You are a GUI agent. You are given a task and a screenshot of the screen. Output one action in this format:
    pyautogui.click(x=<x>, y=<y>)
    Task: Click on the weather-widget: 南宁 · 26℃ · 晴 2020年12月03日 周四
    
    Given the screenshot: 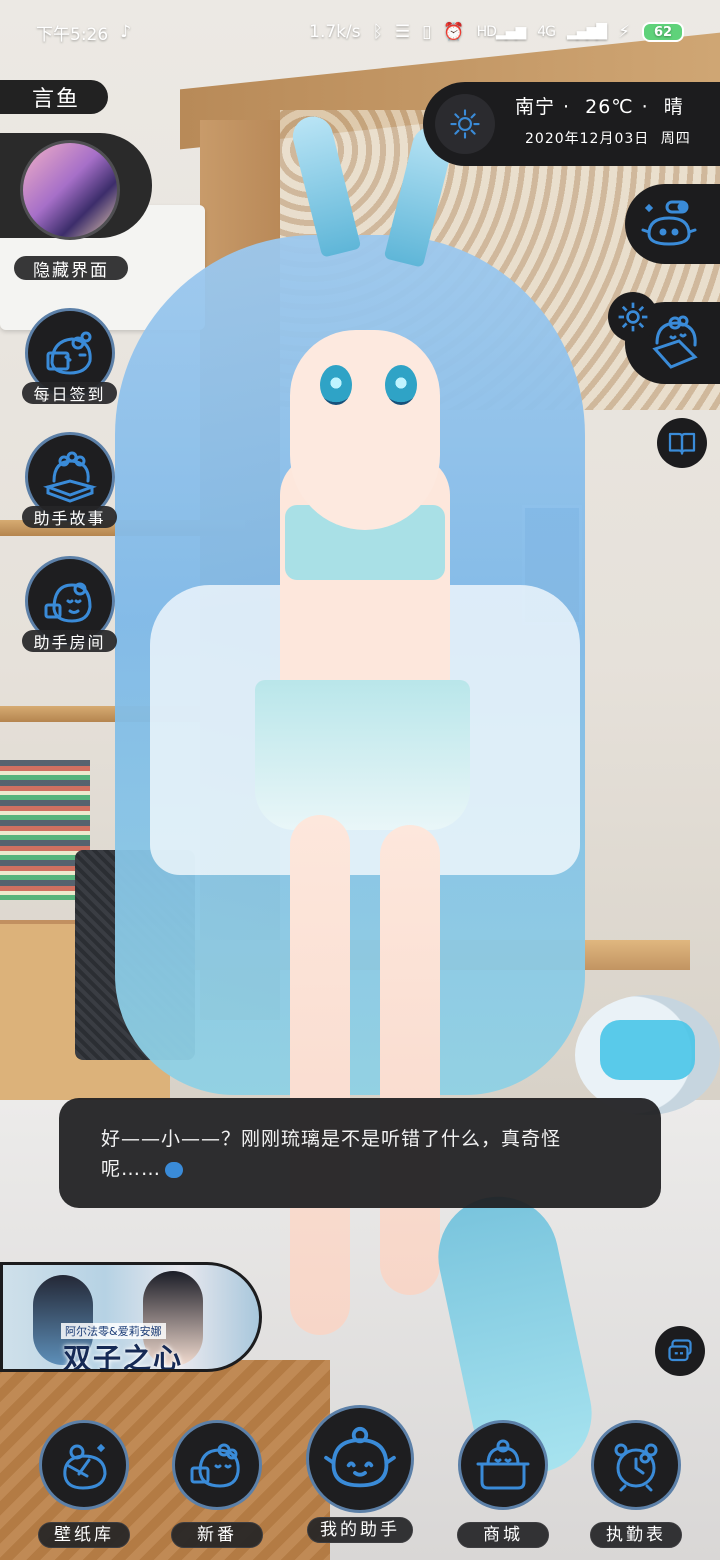 What is the action you would take?
    pyautogui.click(x=571, y=124)
    